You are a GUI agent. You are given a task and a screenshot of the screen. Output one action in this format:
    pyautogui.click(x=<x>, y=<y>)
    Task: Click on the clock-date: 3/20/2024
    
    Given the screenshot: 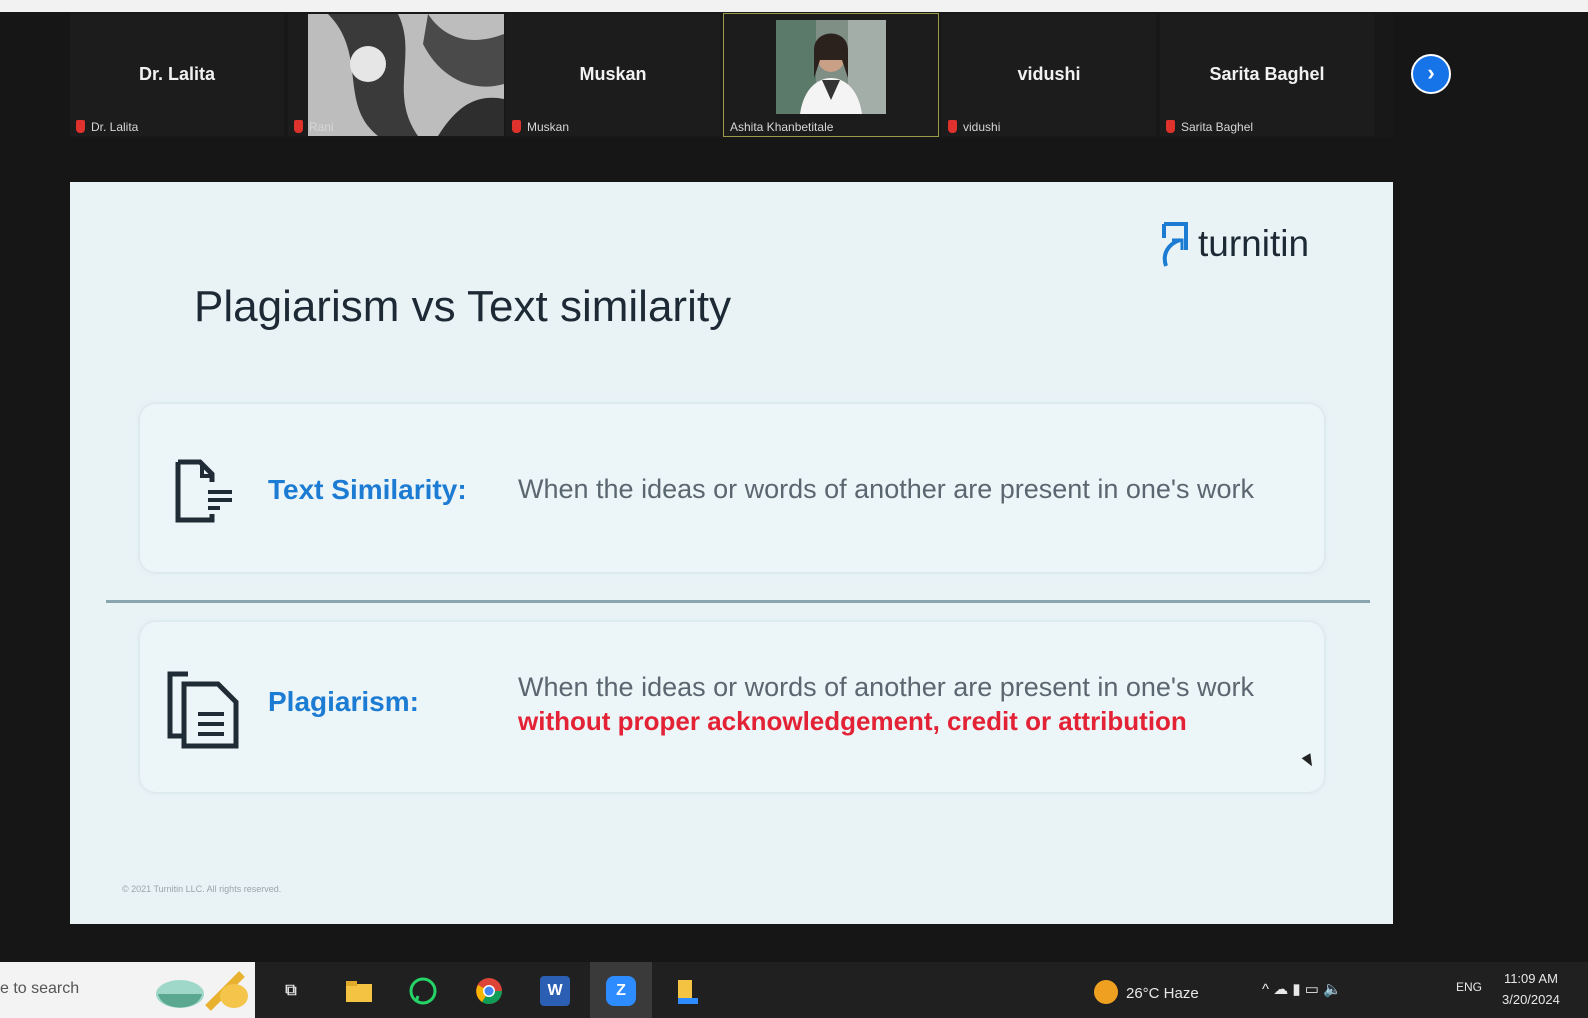 What is the action you would take?
    pyautogui.click(x=1531, y=999)
    